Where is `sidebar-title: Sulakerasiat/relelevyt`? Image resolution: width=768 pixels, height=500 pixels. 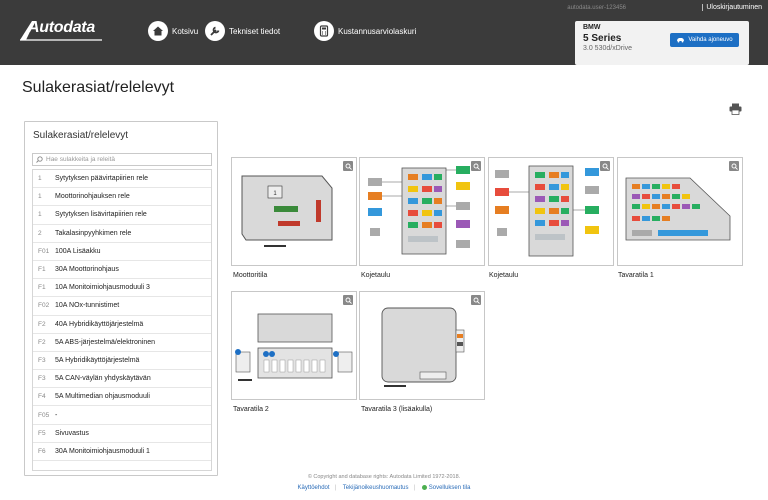
sidebar-title: Sulakerasiat/relelevyt is located at coordinates (81, 135).